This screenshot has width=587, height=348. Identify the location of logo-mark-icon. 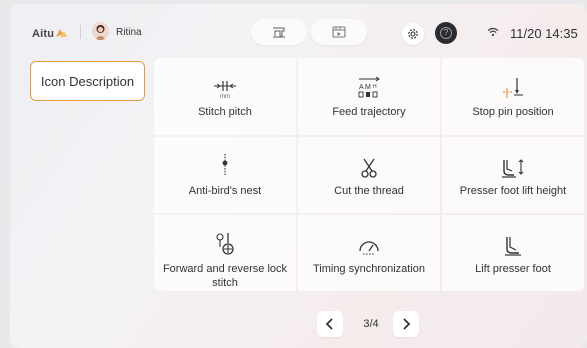
(62, 33).